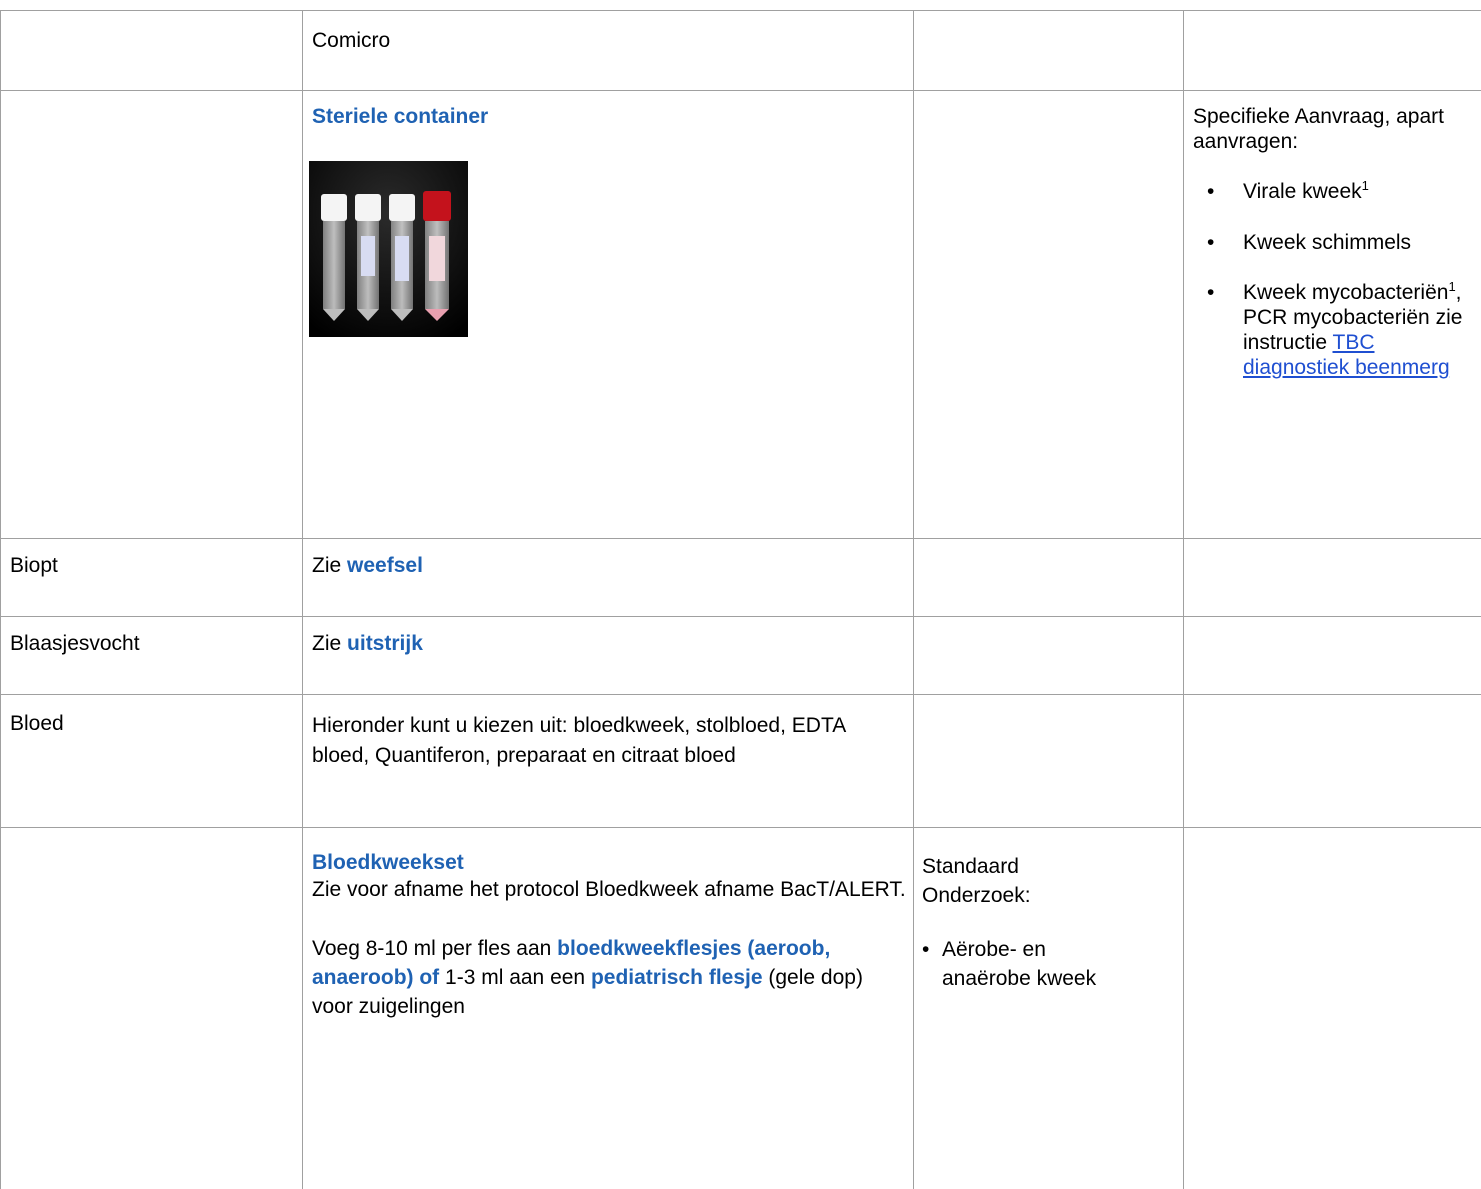  Describe the element at coordinates (740, 10) in the screenshot. I see `table-top-border` at that location.